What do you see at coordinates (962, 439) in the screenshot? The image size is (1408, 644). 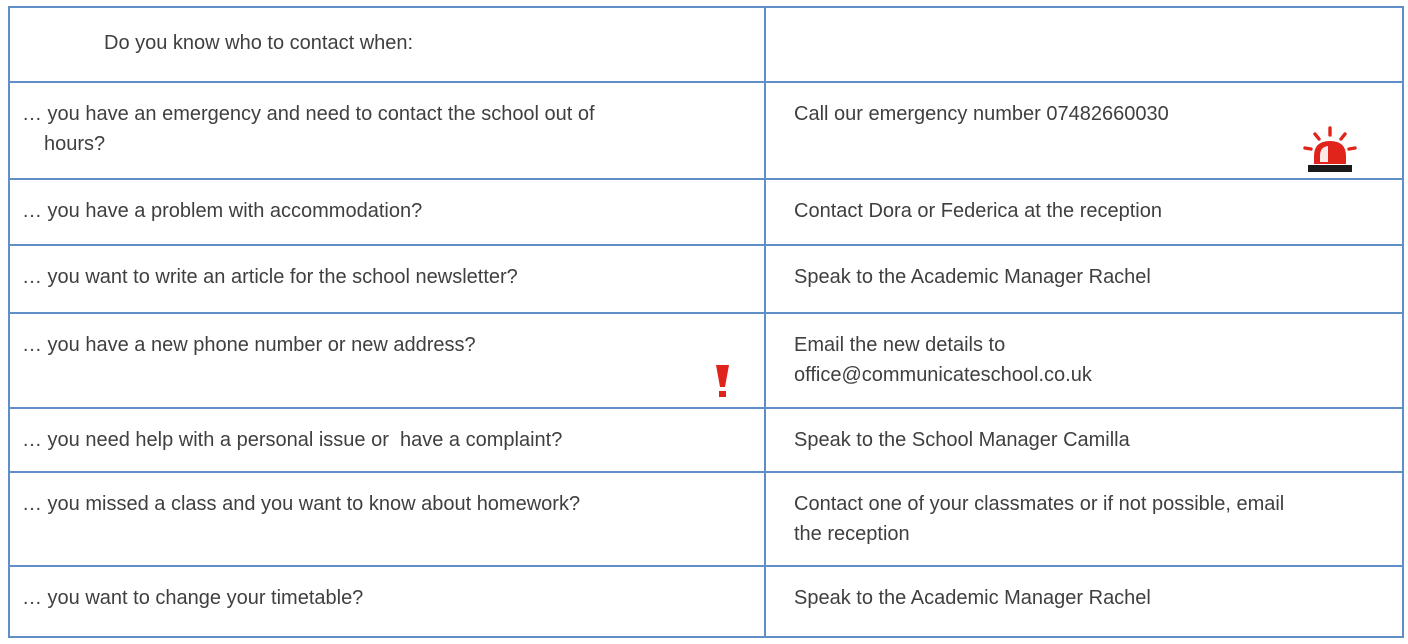 I see `answer-text: Speak to the School Manager Camilla` at bounding box center [962, 439].